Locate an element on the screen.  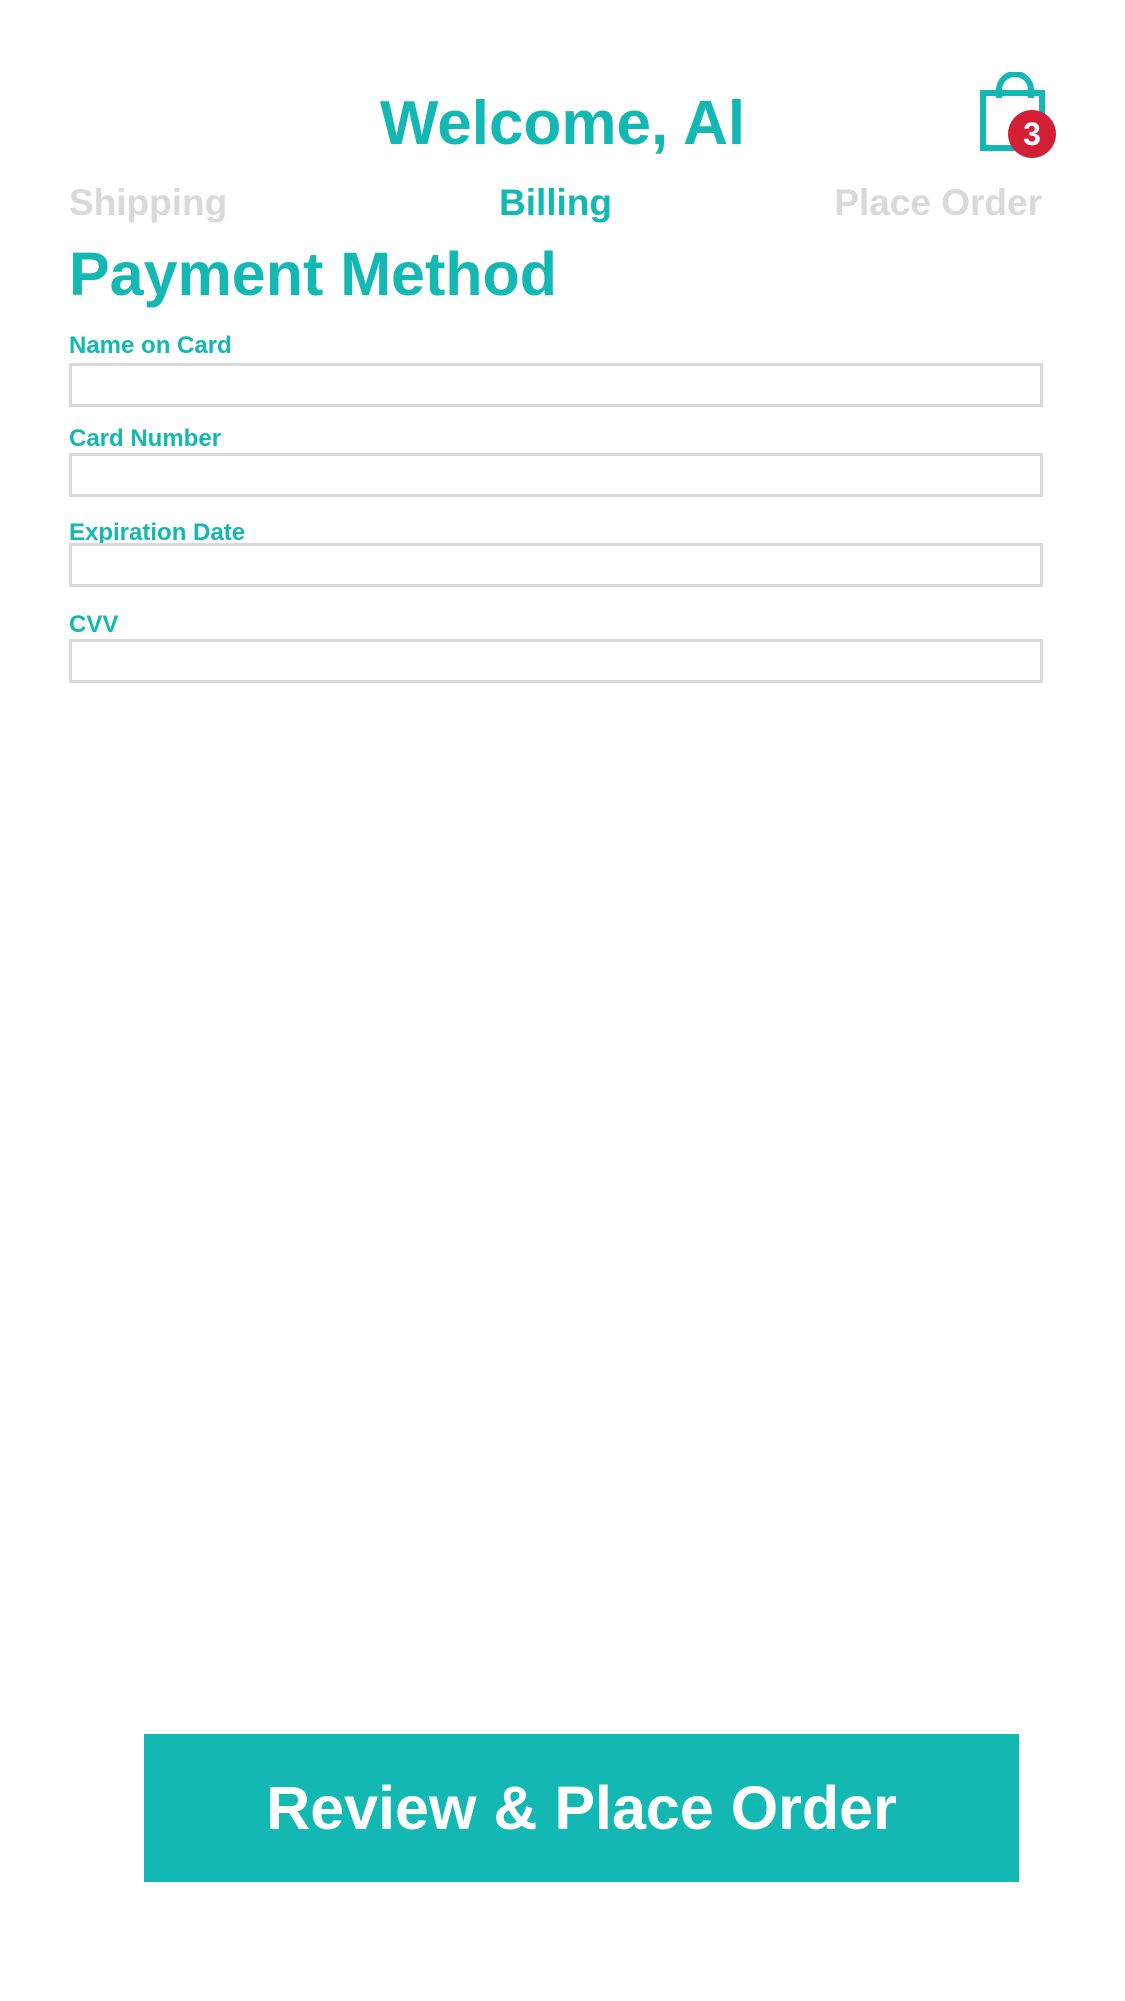
page-title: Welcome, Al is located at coordinates (562, 123).